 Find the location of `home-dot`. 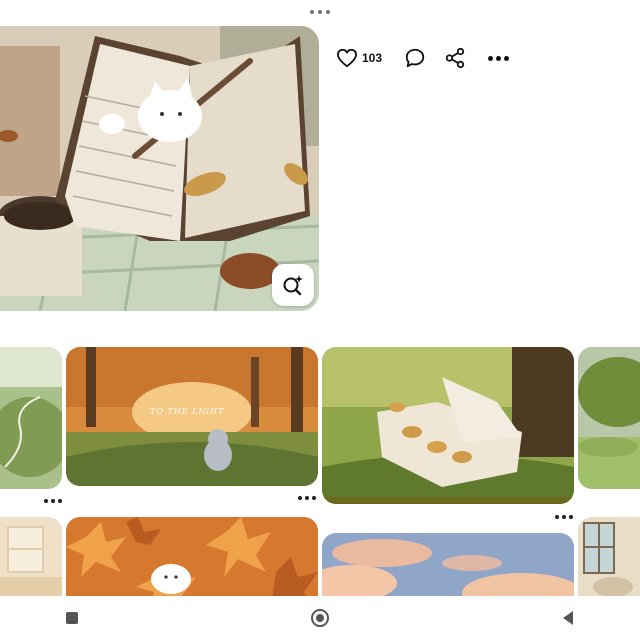

home-dot is located at coordinates (320, 618).